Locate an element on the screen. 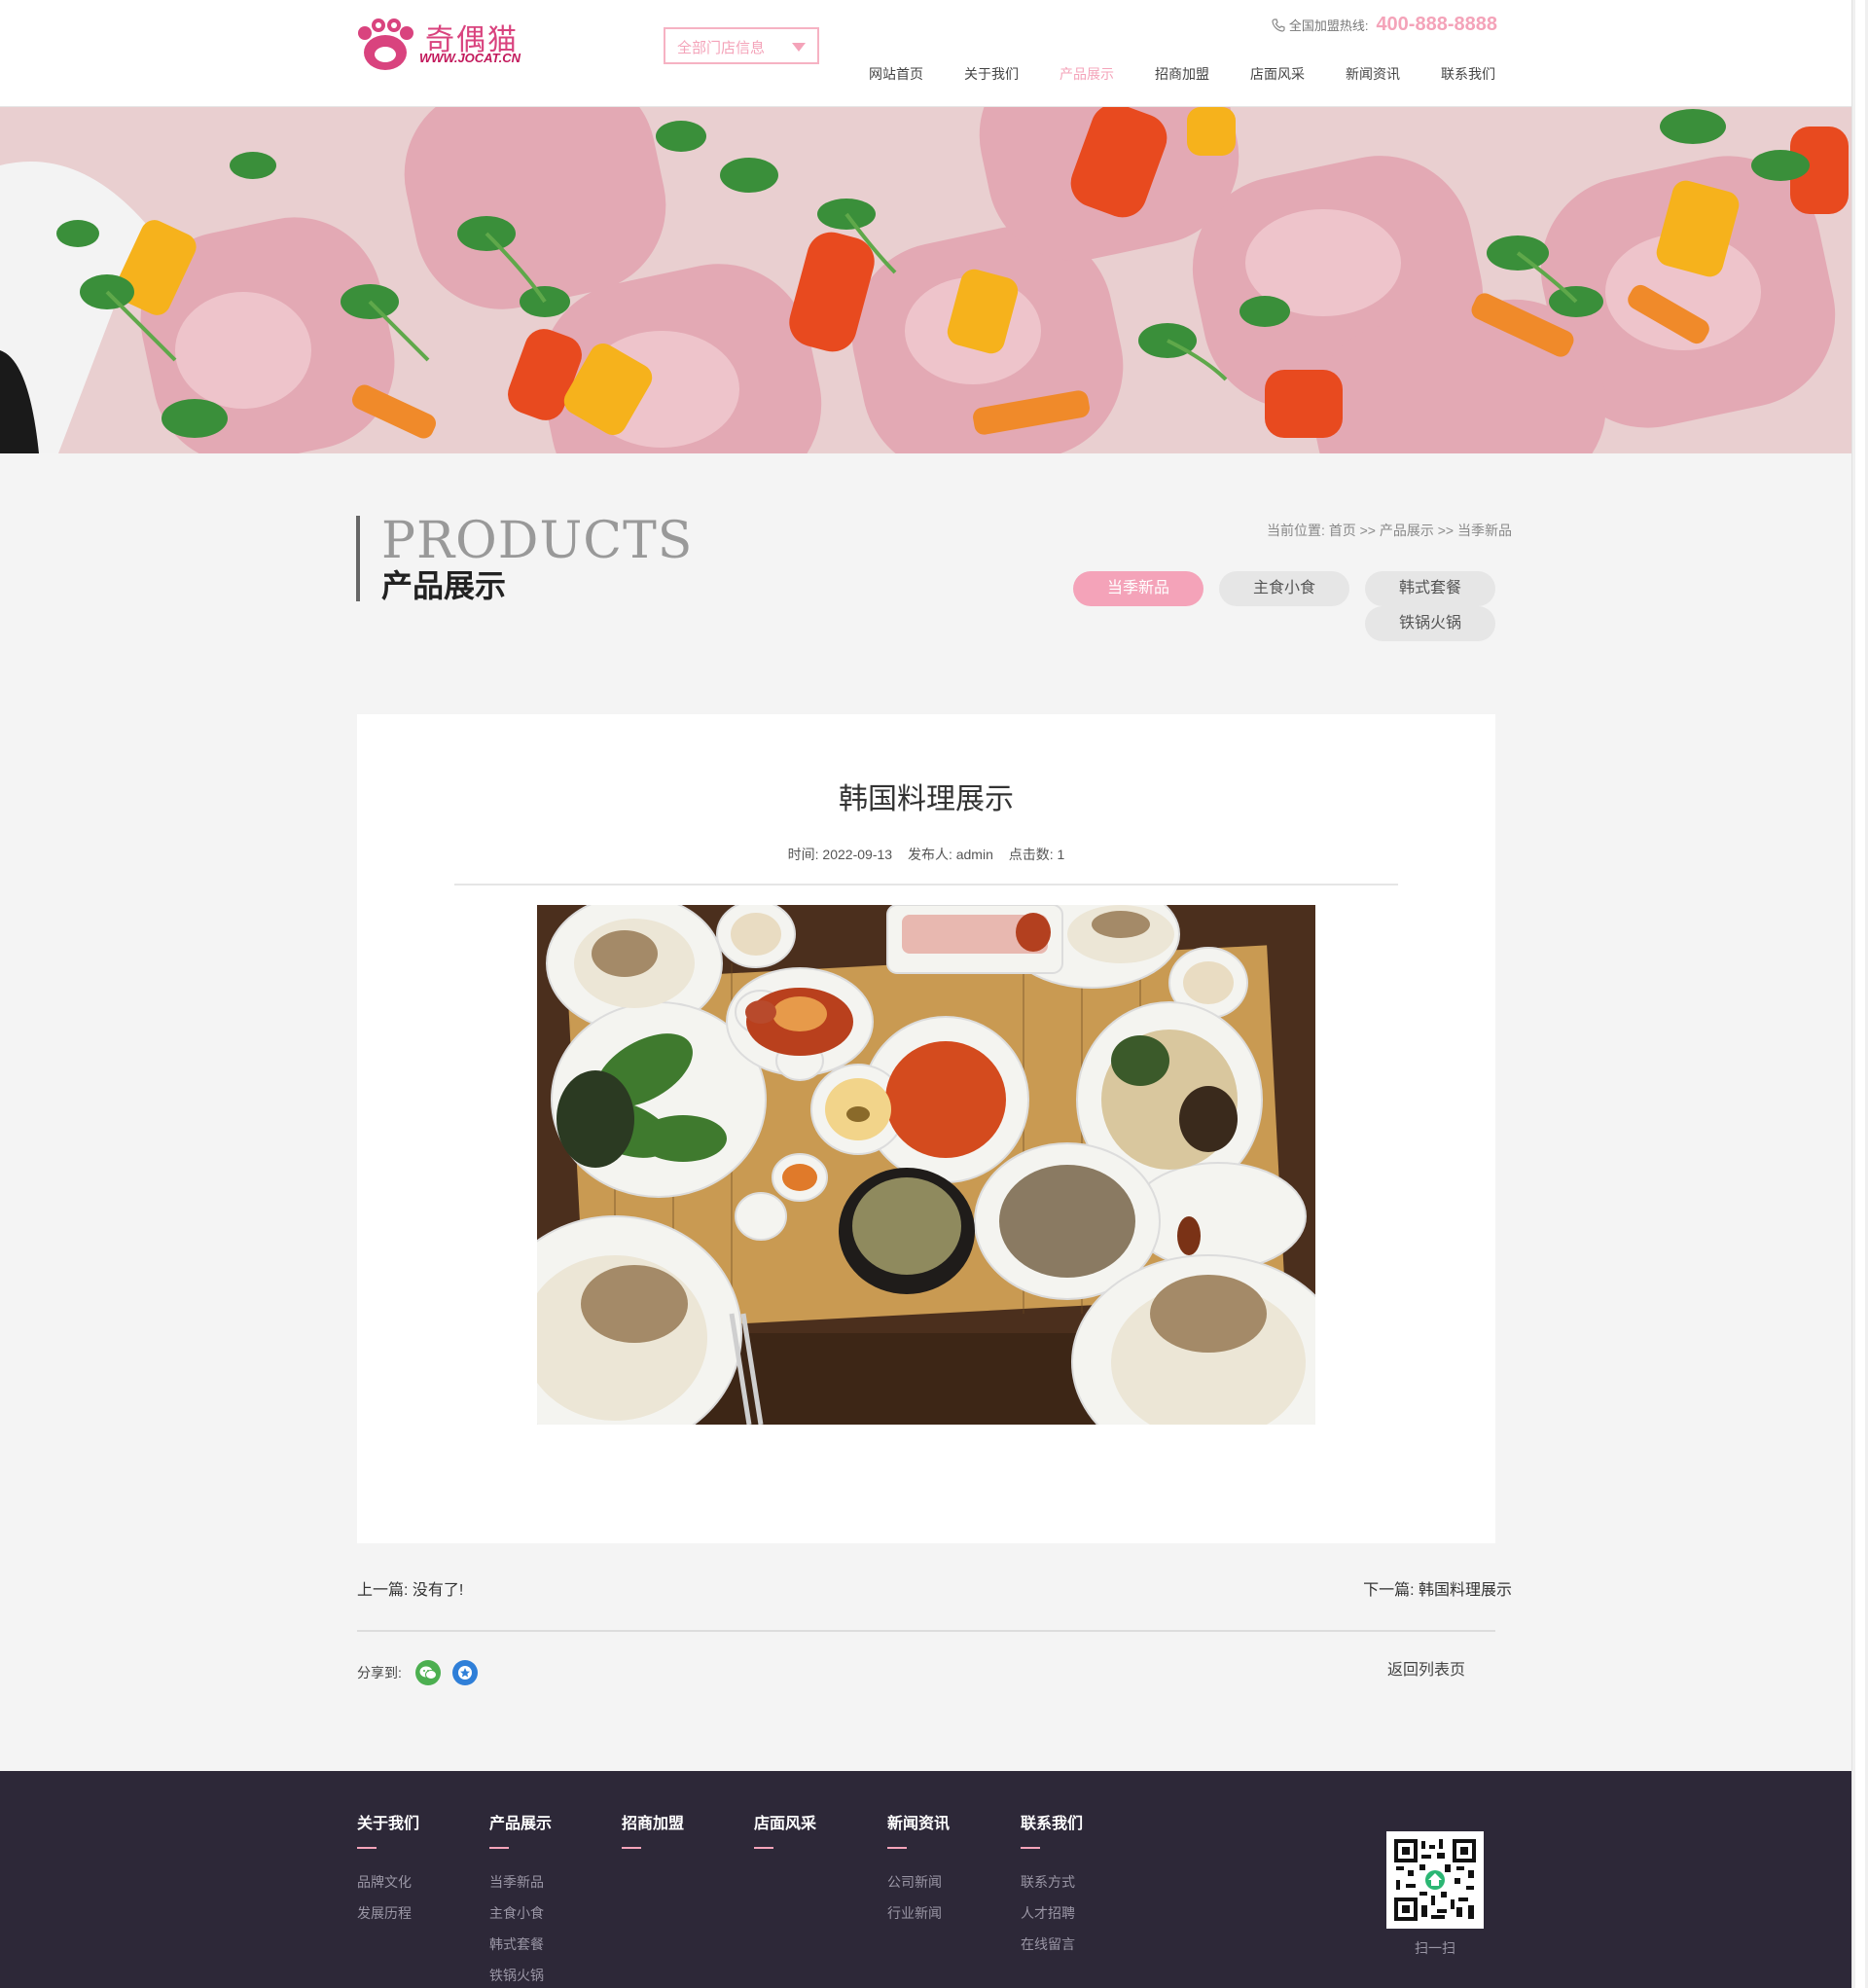 This screenshot has height=1988, width=1868. hotline: 全国加盟热线: 400-888-8888 is located at coordinates (1384, 25).